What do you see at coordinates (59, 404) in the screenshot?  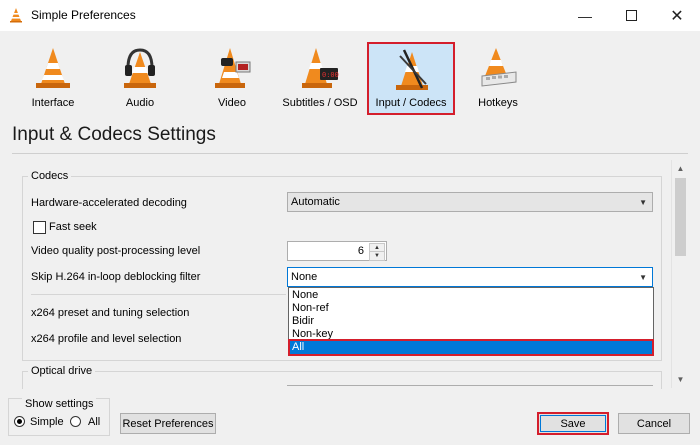 I see `show-settings-label: Show settings` at bounding box center [59, 404].